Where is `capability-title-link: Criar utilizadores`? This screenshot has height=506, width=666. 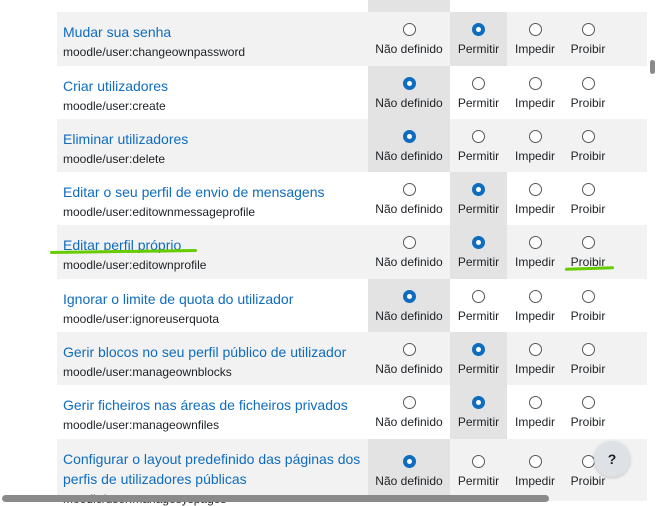
capability-title-link: Criar utilizadores is located at coordinates (213, 86).